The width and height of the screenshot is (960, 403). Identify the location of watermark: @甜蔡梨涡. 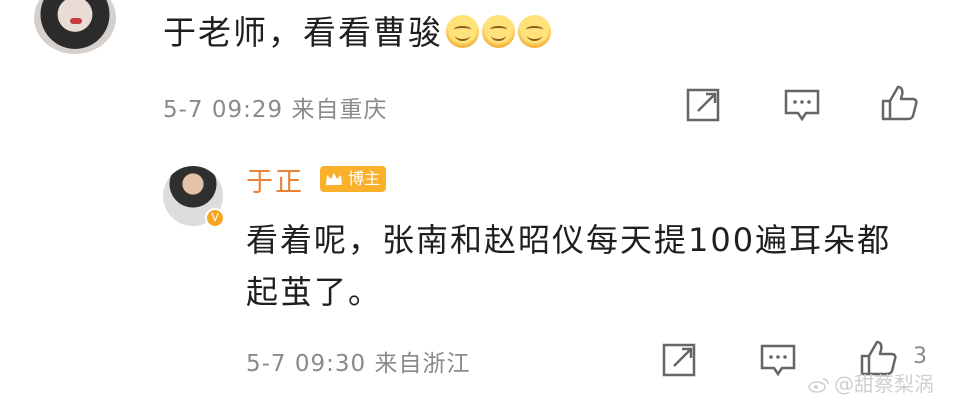
(871, 382).